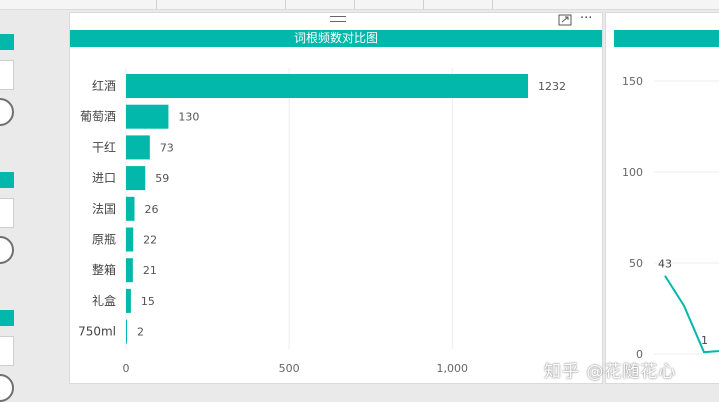 Image resolution: width=719 pixels, height=402 pixels. Describe the element at coordinates (140, 332) in the screenshot. I see `data-label: 2` at that location.